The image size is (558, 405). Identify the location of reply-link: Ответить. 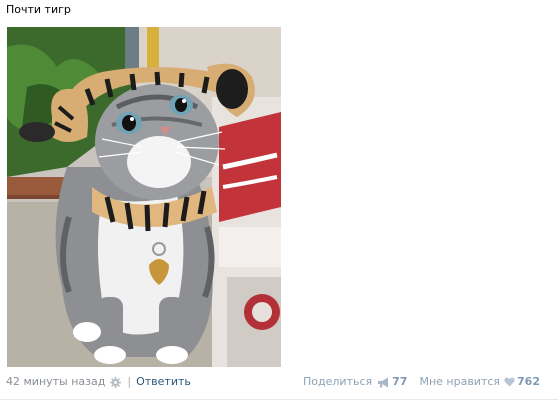
(163, 382).